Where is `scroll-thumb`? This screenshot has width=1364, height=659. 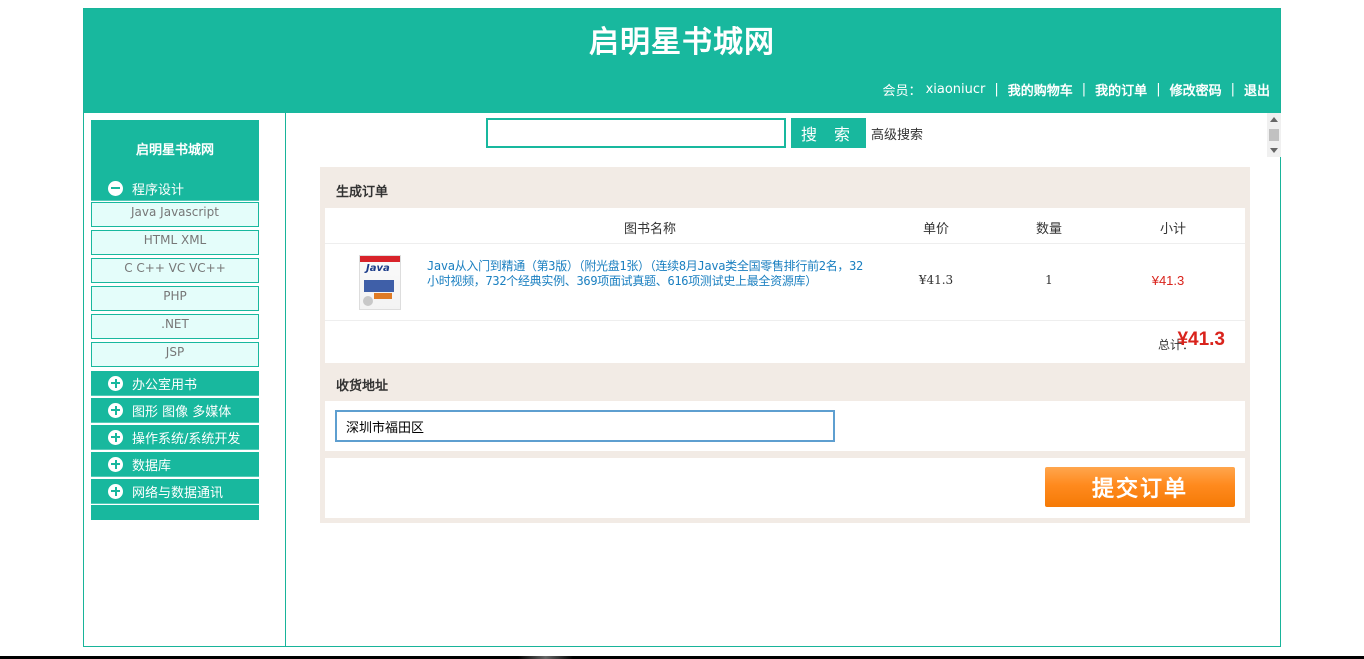
scroll-thumb is located at coordinates (1274, 135).